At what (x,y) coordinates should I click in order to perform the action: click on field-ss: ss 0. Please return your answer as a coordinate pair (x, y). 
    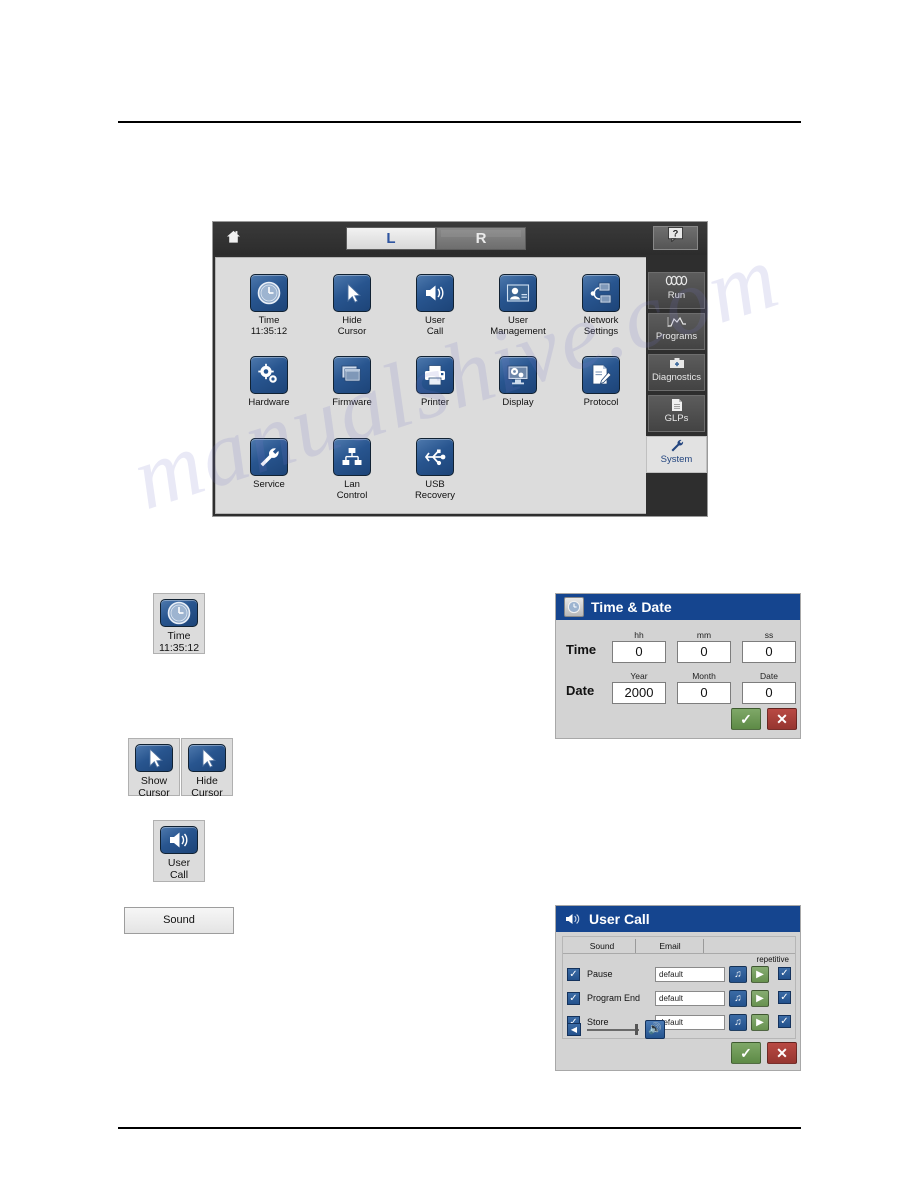
    Looking at the image, I should click on (769, 646).